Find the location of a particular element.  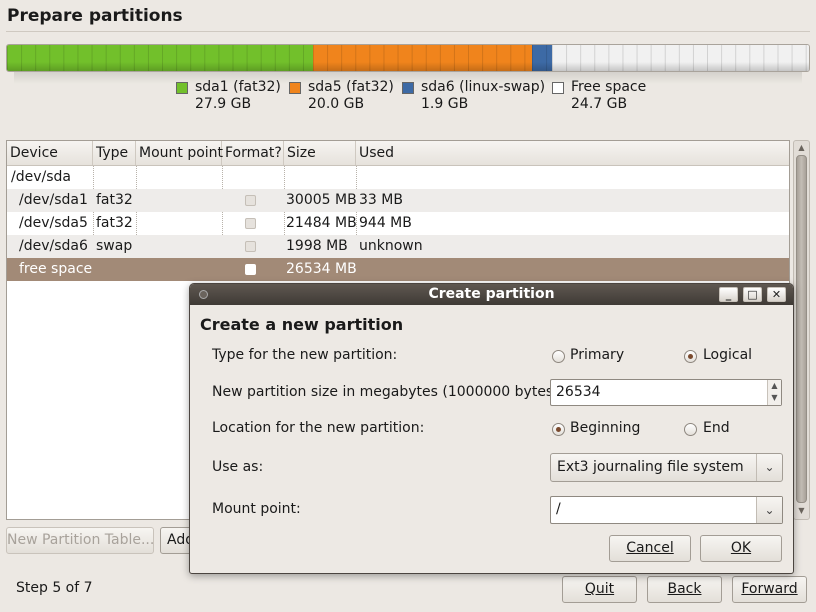

partition-segment-sda1 is located at coordinates (160, 58).